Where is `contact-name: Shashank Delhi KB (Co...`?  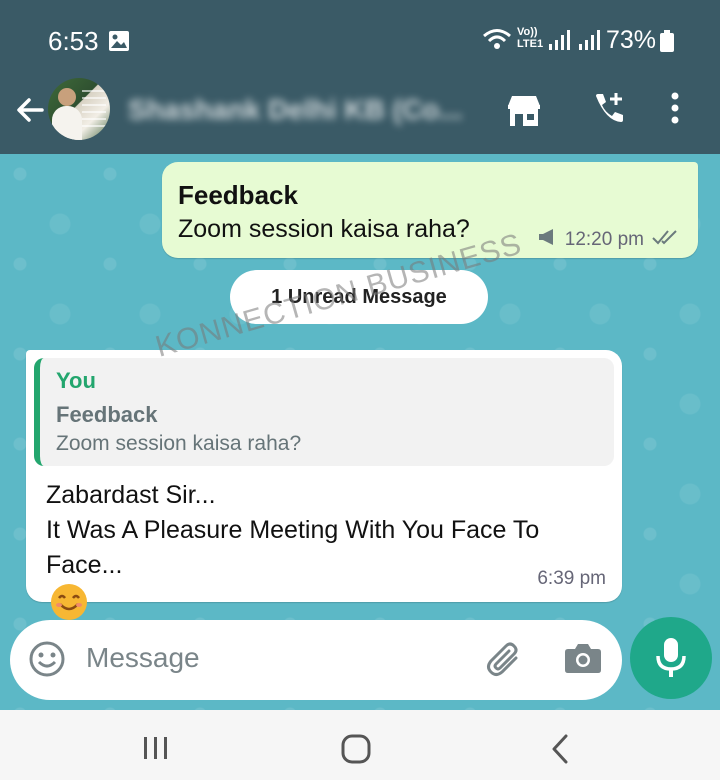 contact-name: Shashank Delhi KB (Co... is located at coordinates (295, 110).